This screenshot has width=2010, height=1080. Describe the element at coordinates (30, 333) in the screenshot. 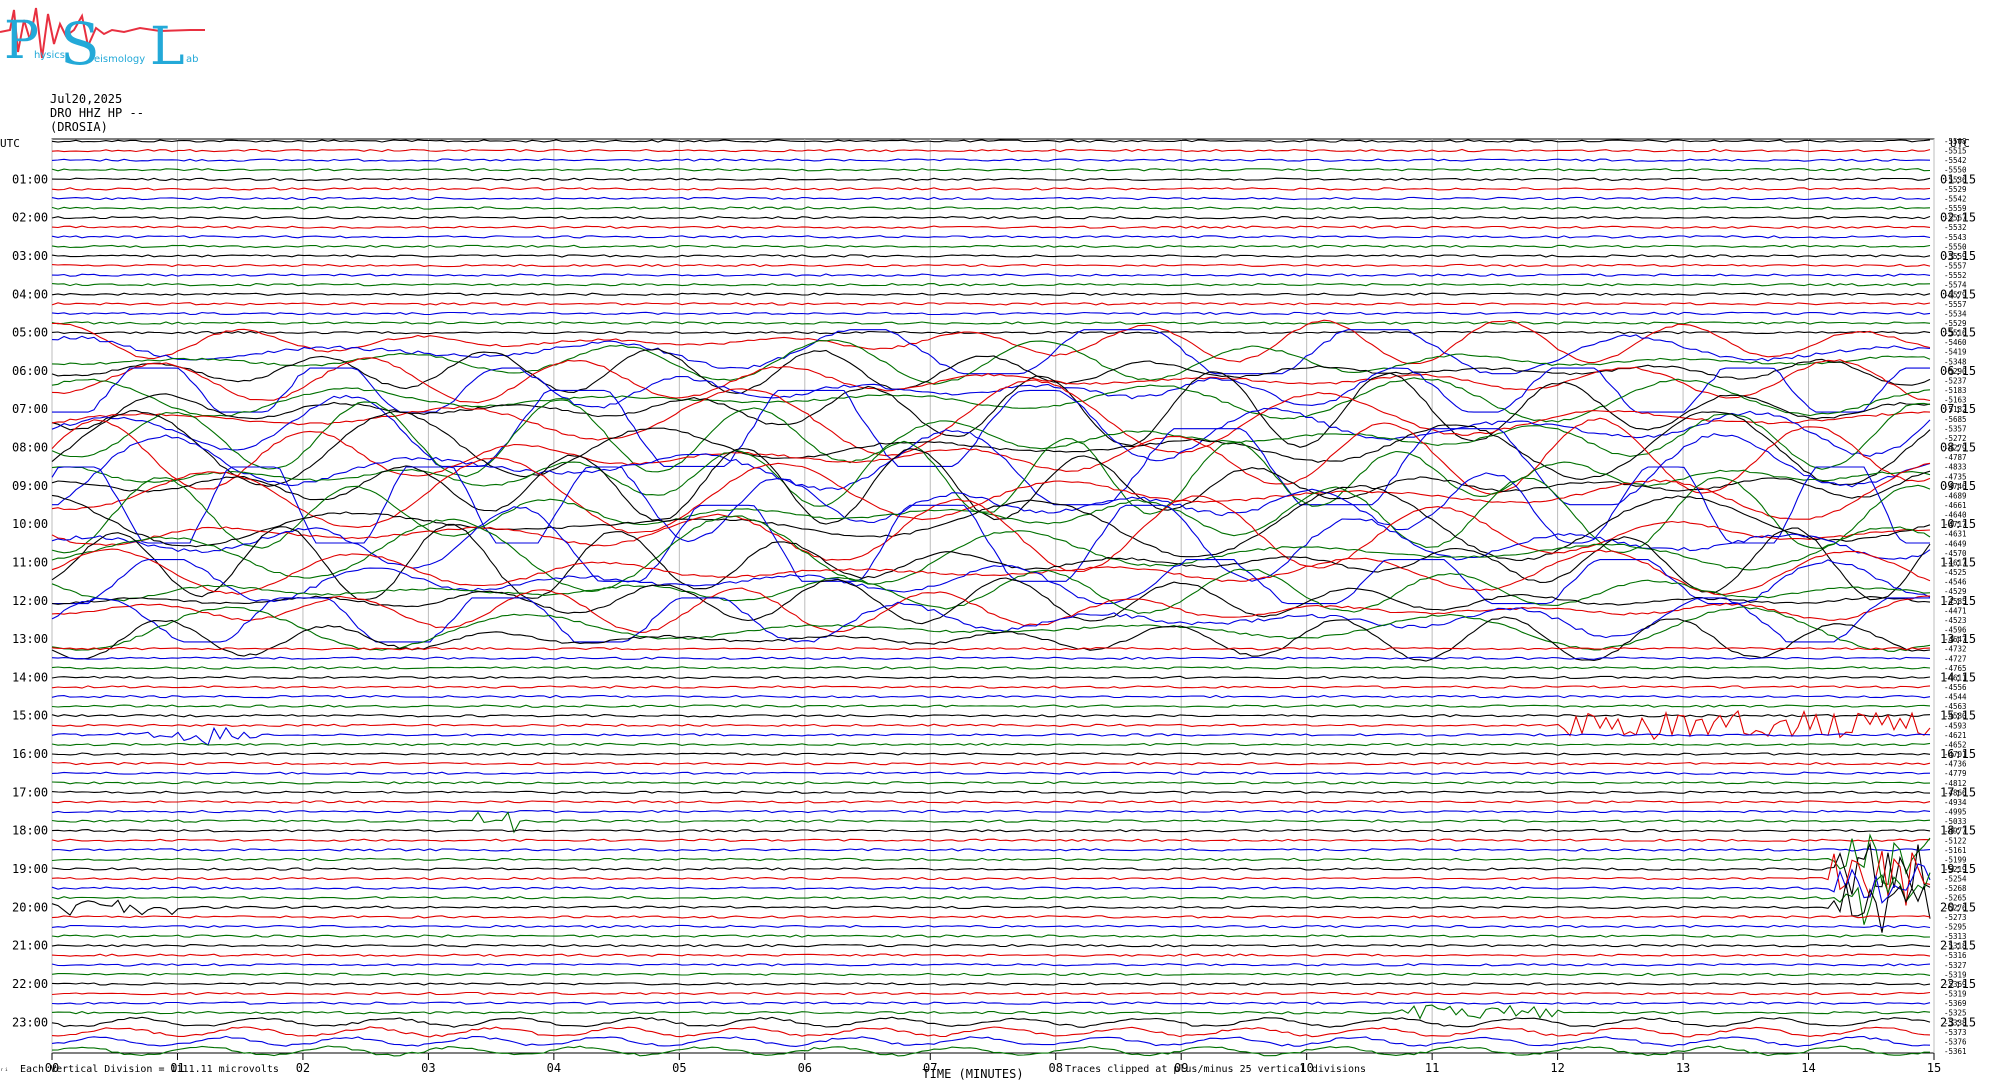

I see `left-hour-label: 05:00` at that location.